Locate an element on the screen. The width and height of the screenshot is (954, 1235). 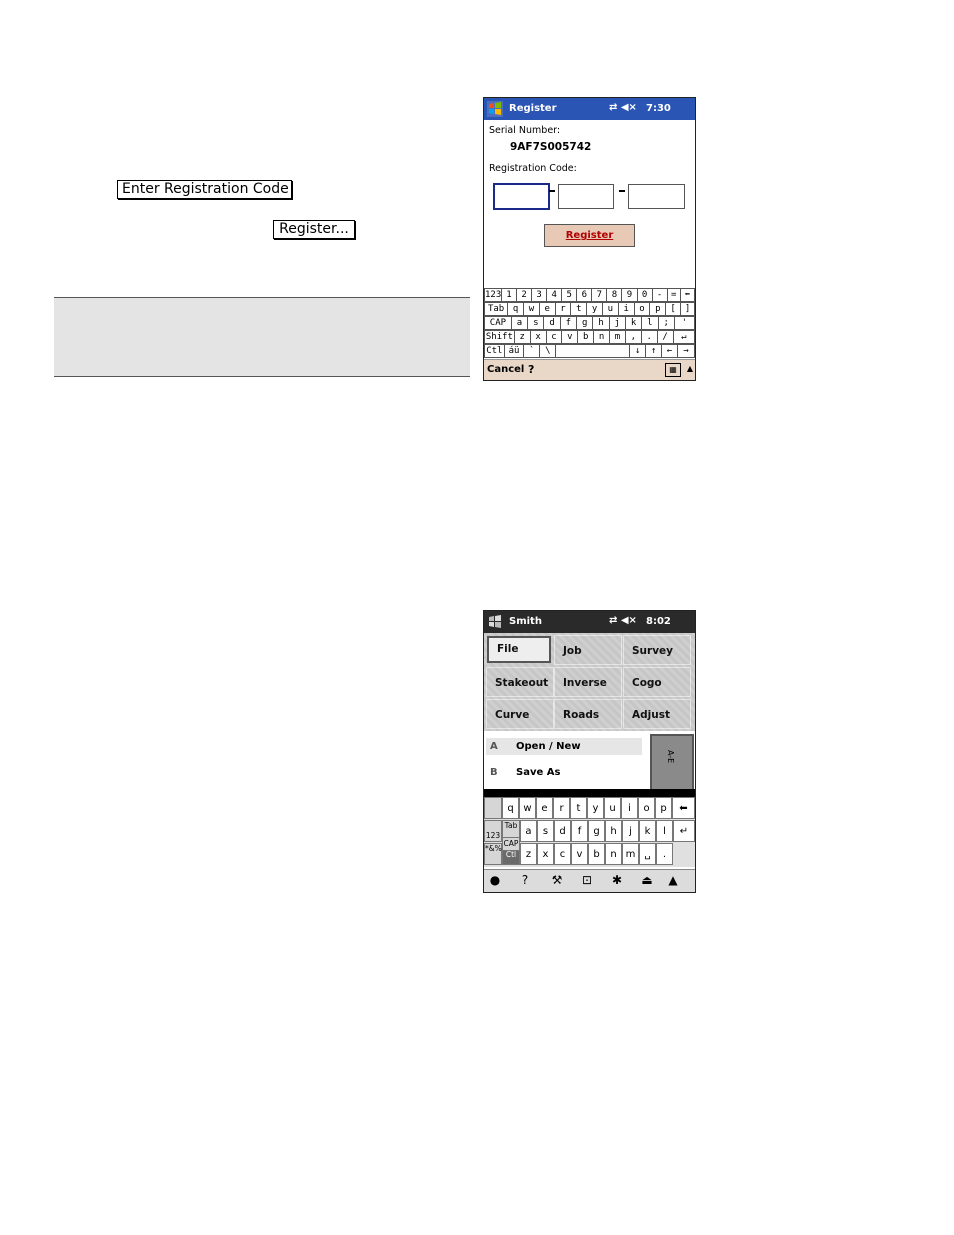
input-menu-arrow-icon: ▲ is located at coordinates (690, 368).